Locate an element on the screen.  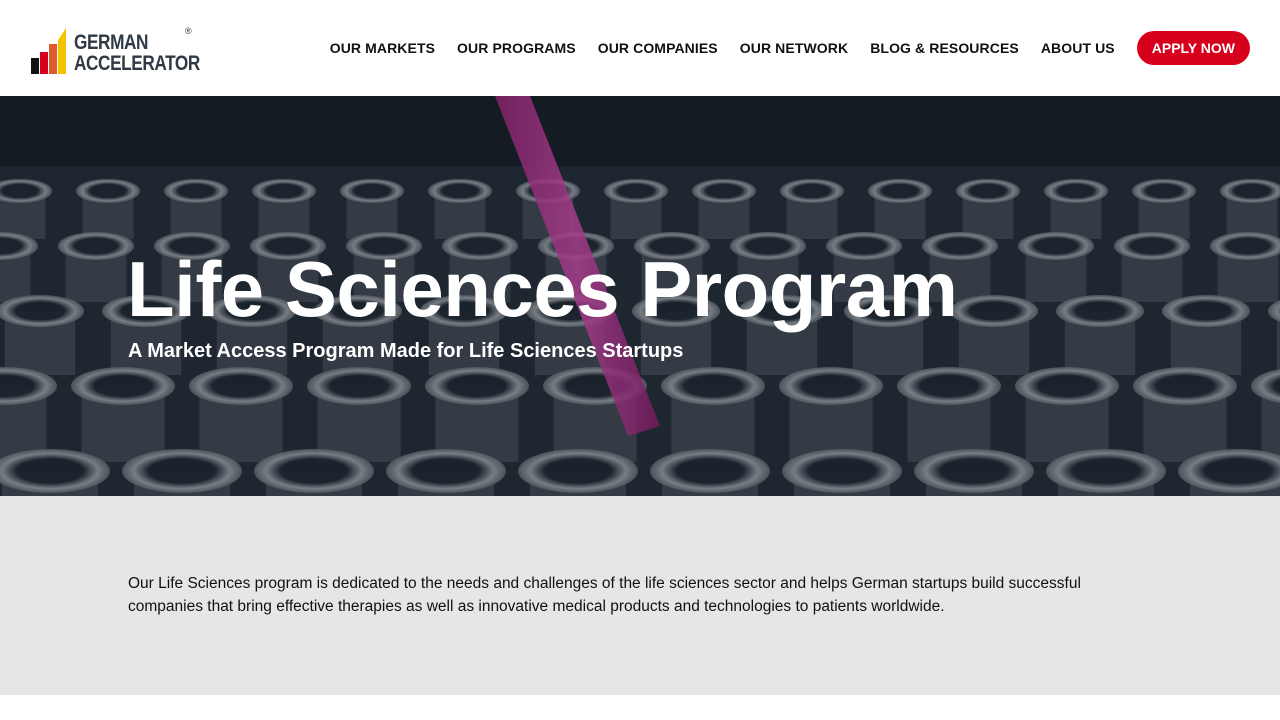
page-title: Life Sciences Program is located at coordinates (542, 289).